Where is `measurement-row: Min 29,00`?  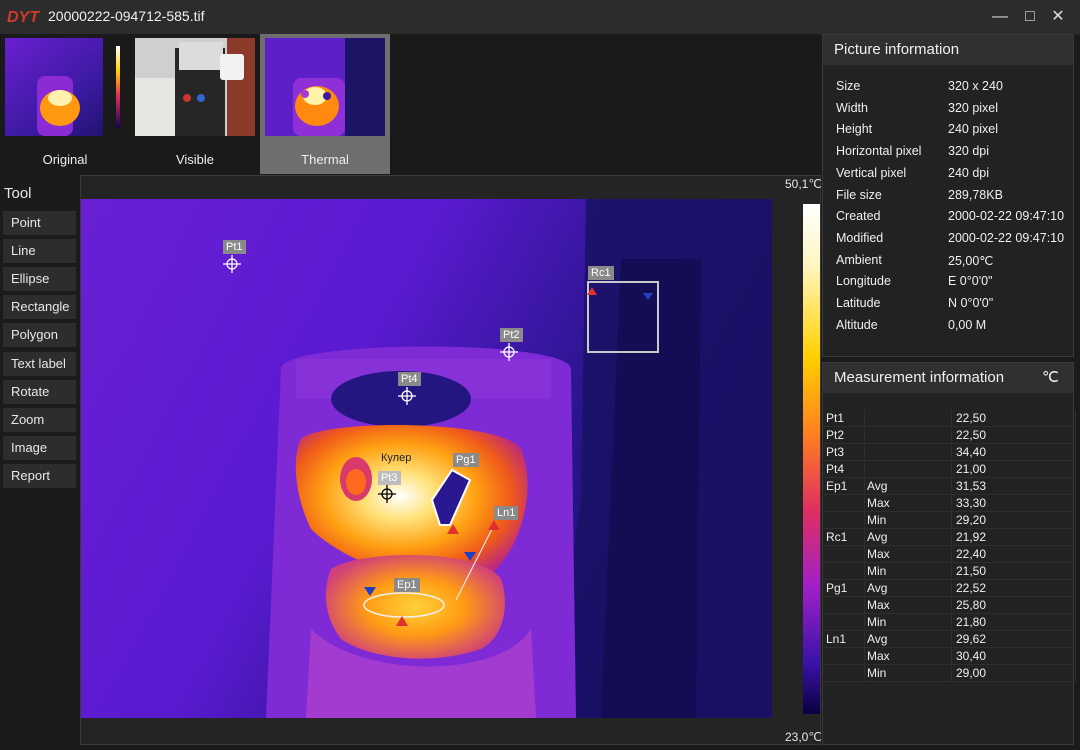
measurement-row: Min 29,00 is located at coordinates (950, 673).